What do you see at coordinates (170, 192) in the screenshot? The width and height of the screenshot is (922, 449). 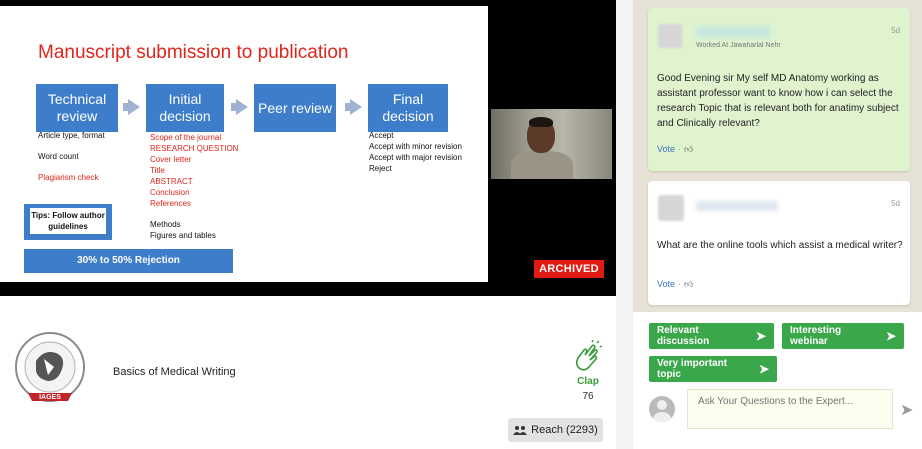 I see `list-item: Conclusion` at bounding box center [170, 192].